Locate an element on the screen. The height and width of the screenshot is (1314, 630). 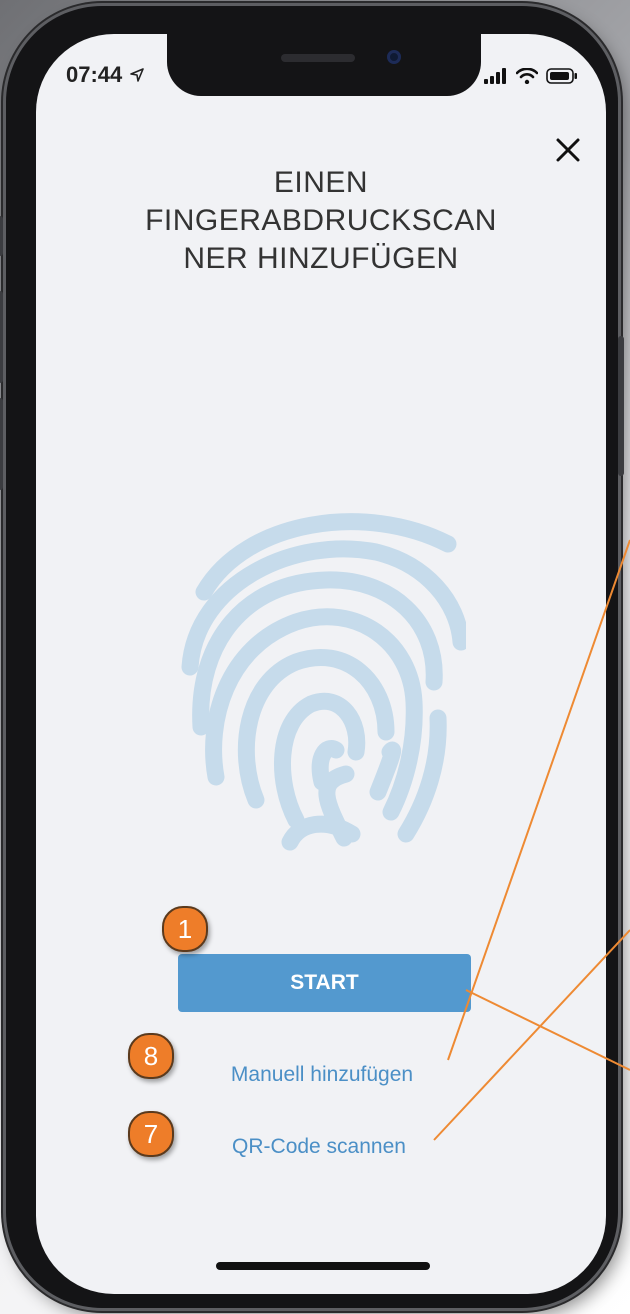
title-line-3: NER HINZUFÜGEN is located at coordinates (321, 258).